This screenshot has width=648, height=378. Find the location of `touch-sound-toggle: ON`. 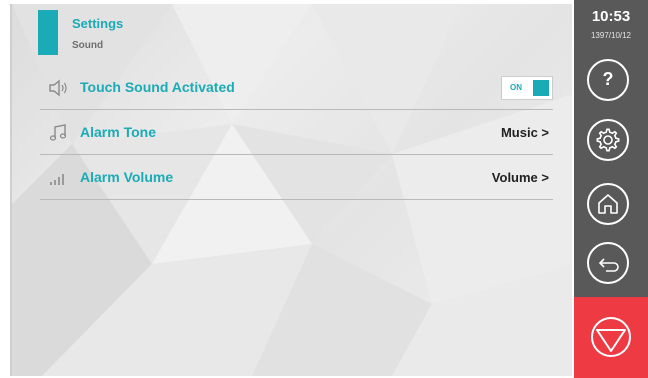

touch-sound-toggle: ON is located at coordinates (527, 88).